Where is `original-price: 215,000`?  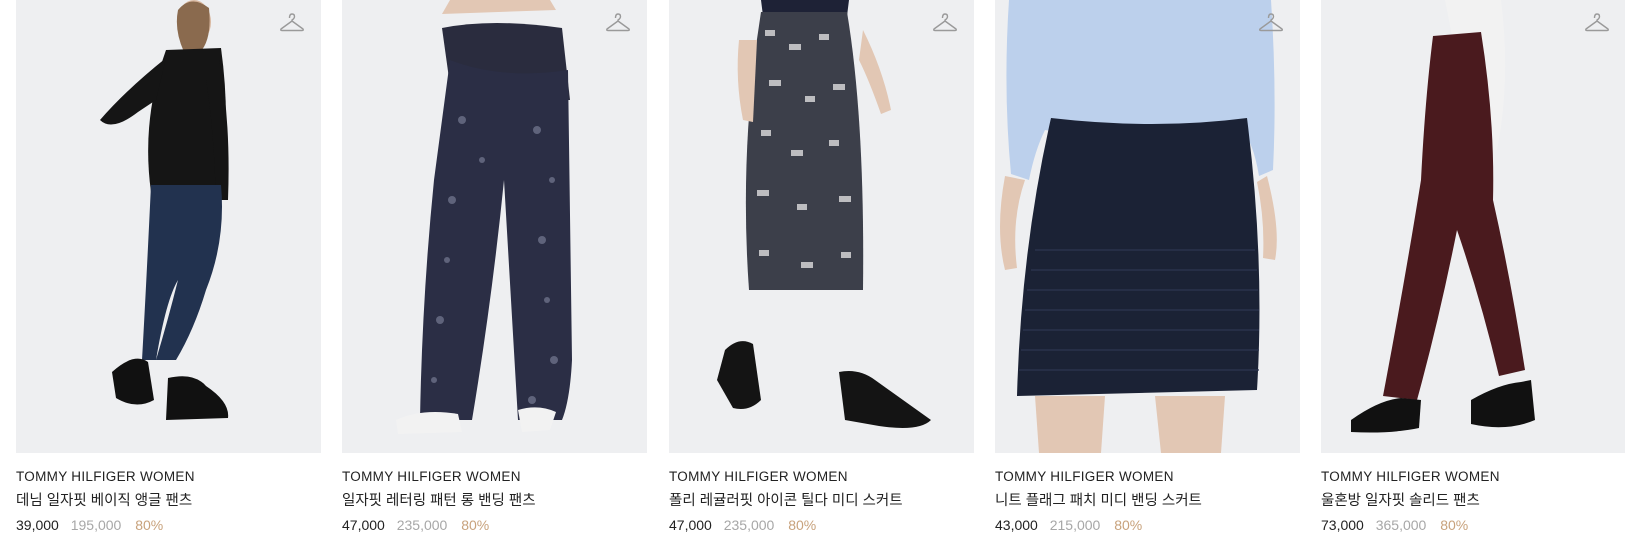 original-price: 215,000 is located at coordinates (1075, 525).